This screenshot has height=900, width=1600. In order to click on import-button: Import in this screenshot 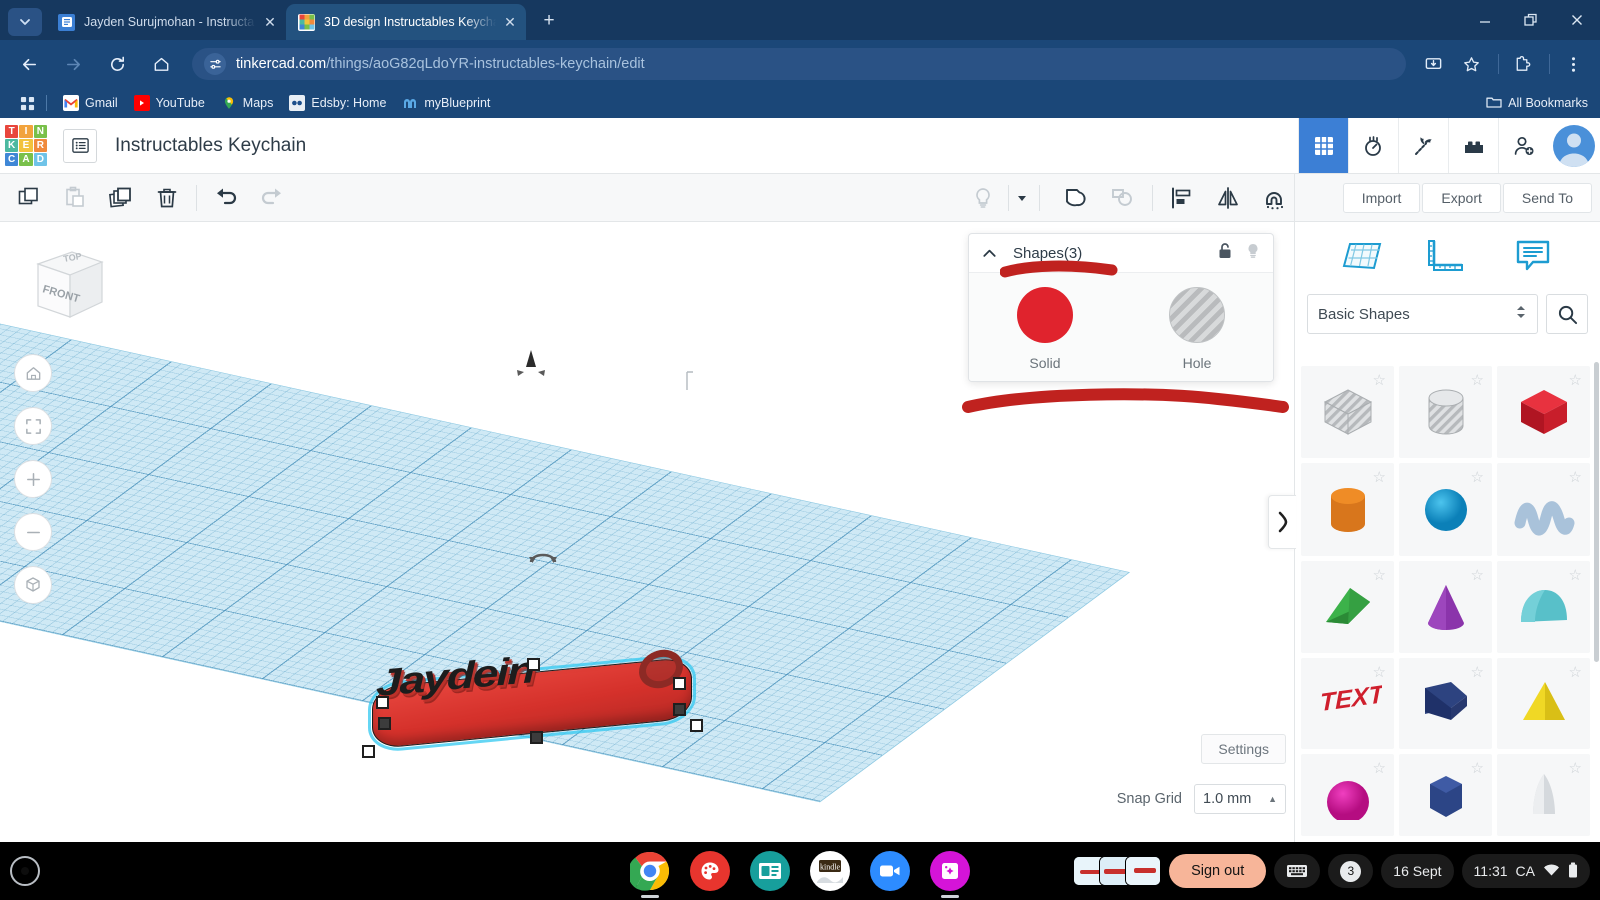, I will do `click(1381, 197)`.